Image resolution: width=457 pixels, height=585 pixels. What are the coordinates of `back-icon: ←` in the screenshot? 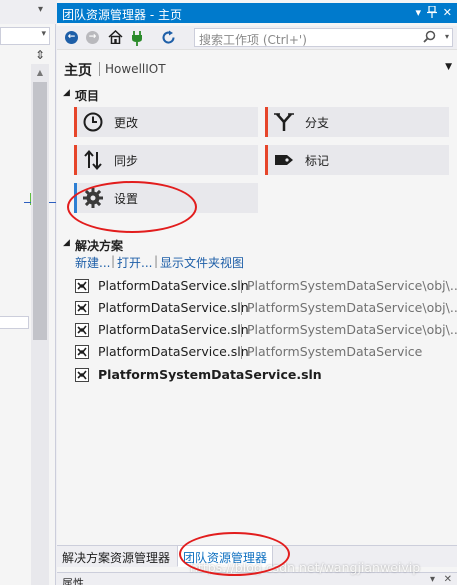 It's located at (71, 37).